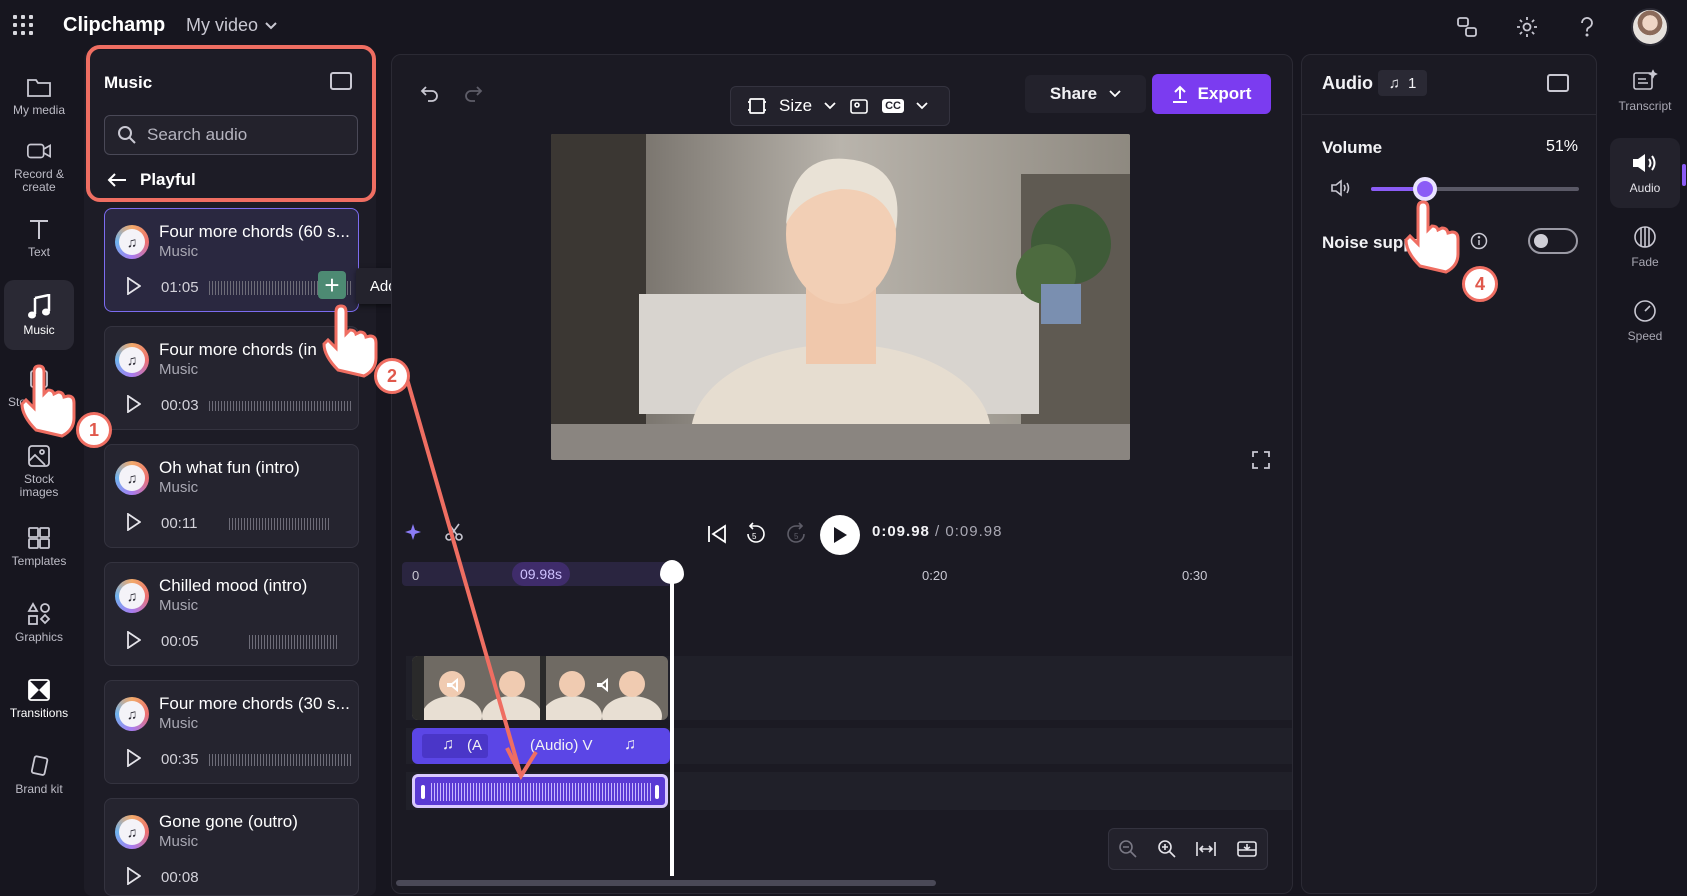 The width and height of the screenshot is (1687, 896). Describe the element at coordinates (1261, 460) in the screenshot. I see `fullscreen-icon` at that location.